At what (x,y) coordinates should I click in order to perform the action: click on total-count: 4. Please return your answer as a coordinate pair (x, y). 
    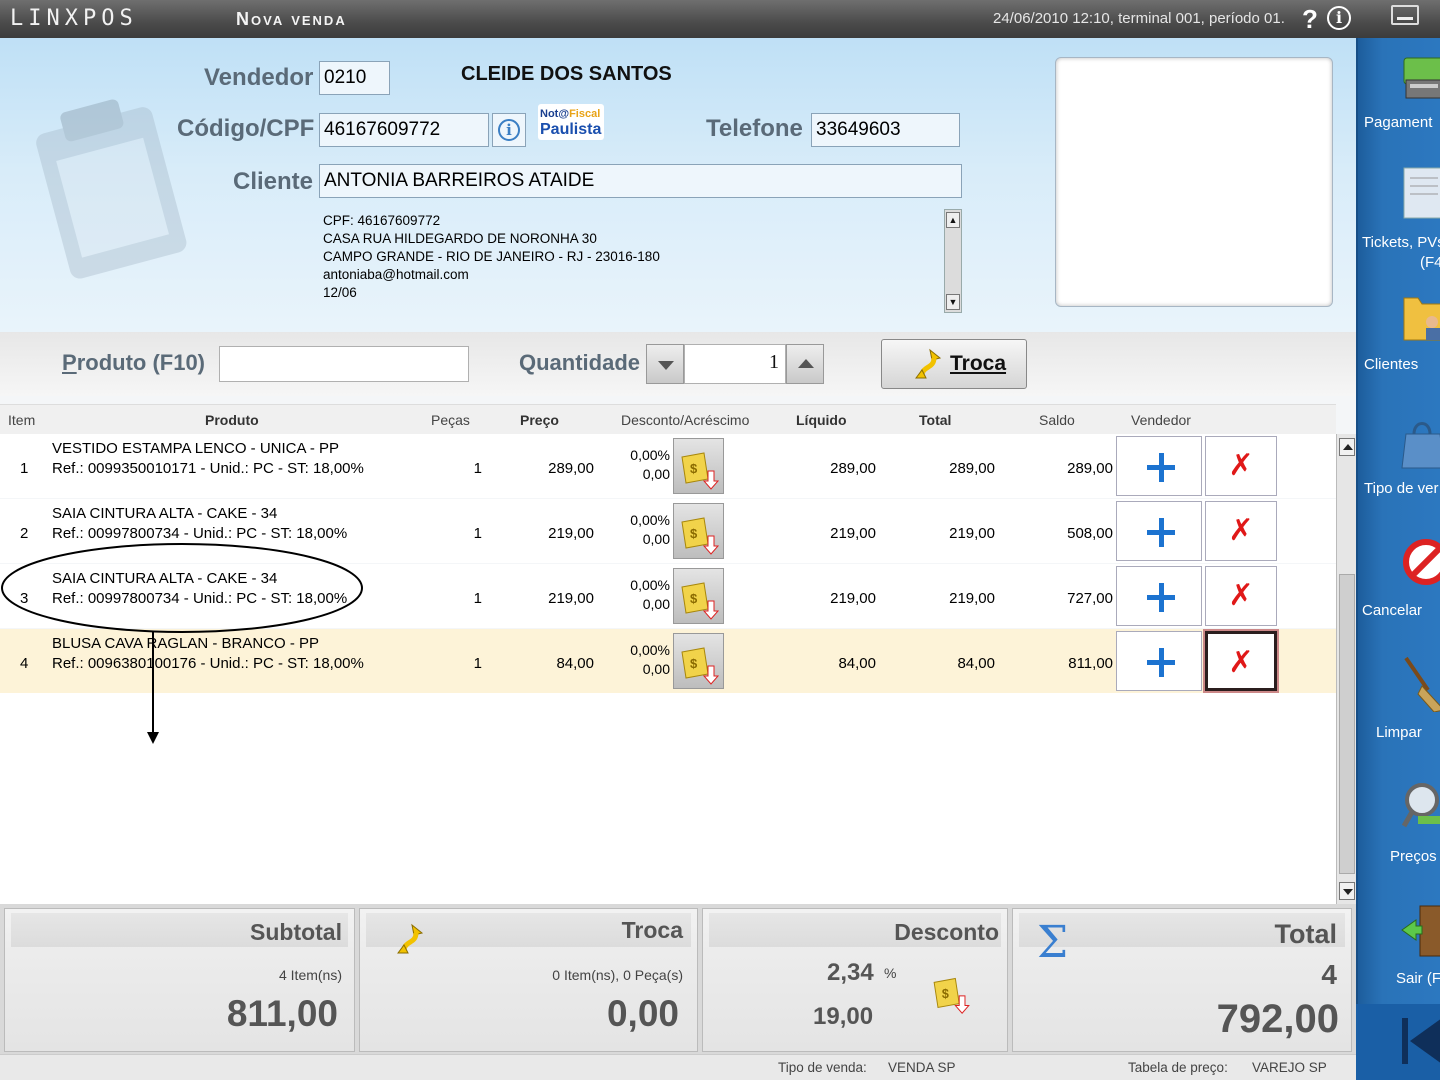
    Looking at the image, I should click on (1329, 974).